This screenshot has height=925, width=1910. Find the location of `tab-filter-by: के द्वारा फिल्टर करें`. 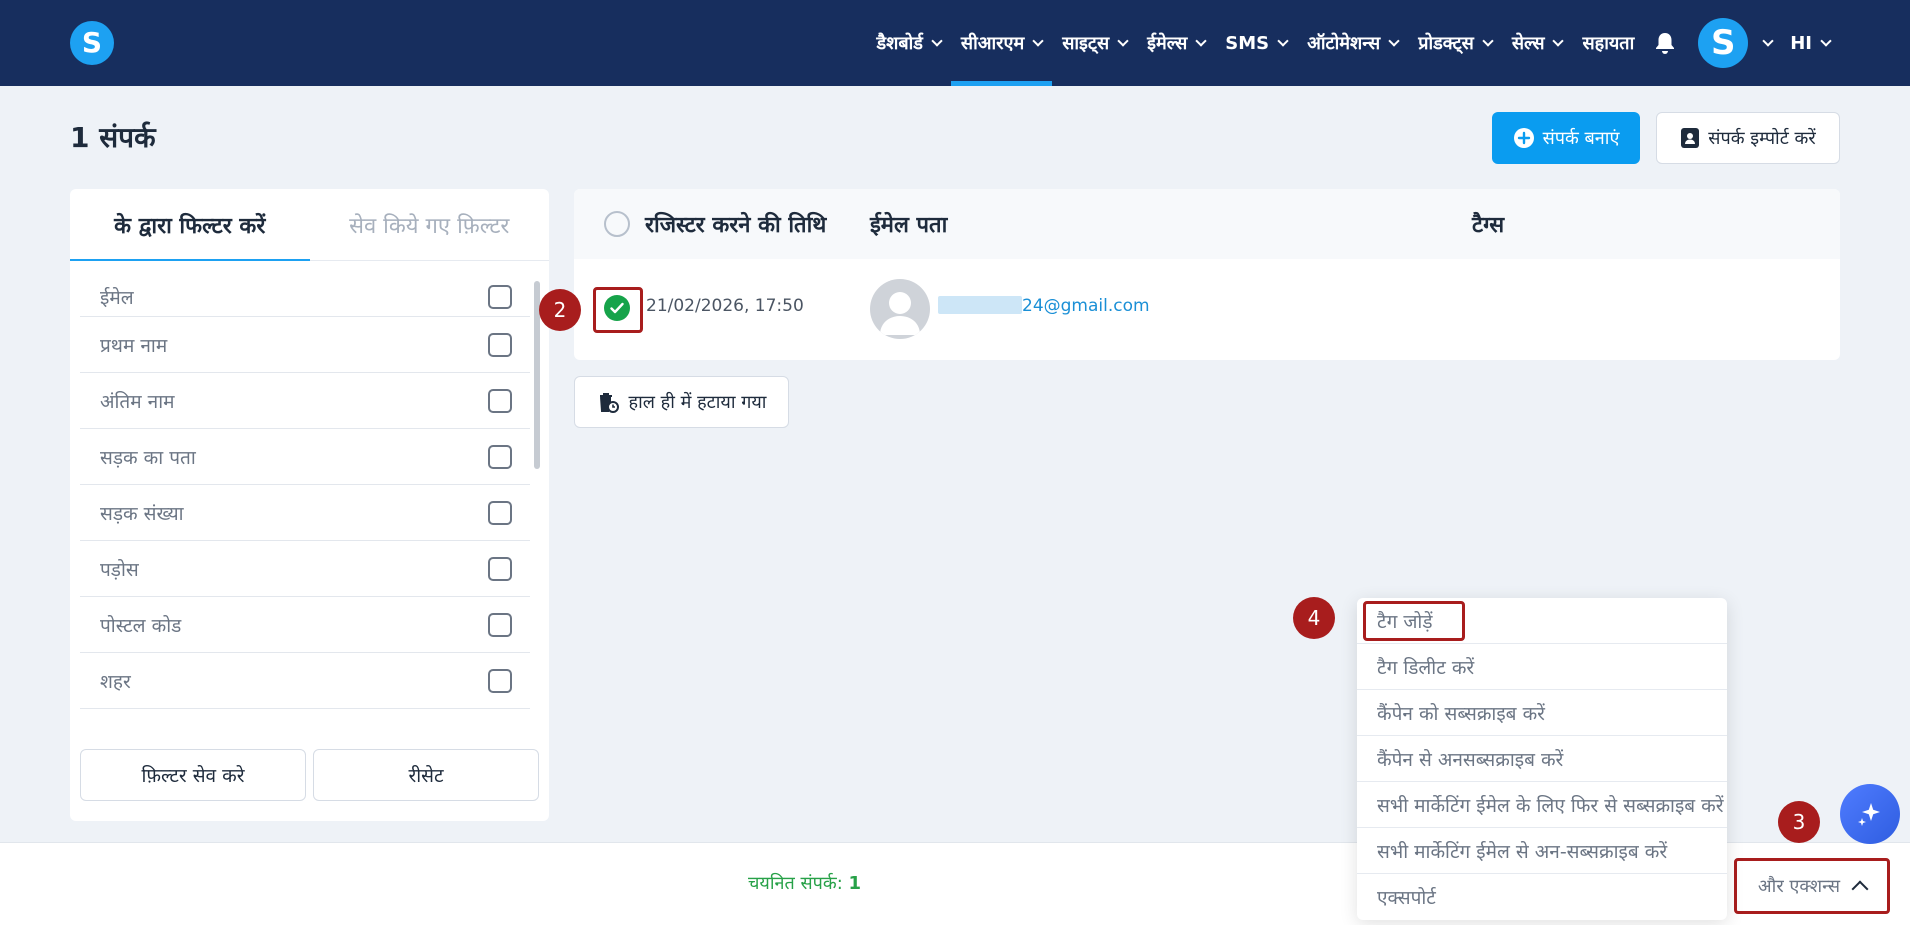

tab-filter-by: के द्वारा फिल्टर करें is located at coordinates (190, 225).